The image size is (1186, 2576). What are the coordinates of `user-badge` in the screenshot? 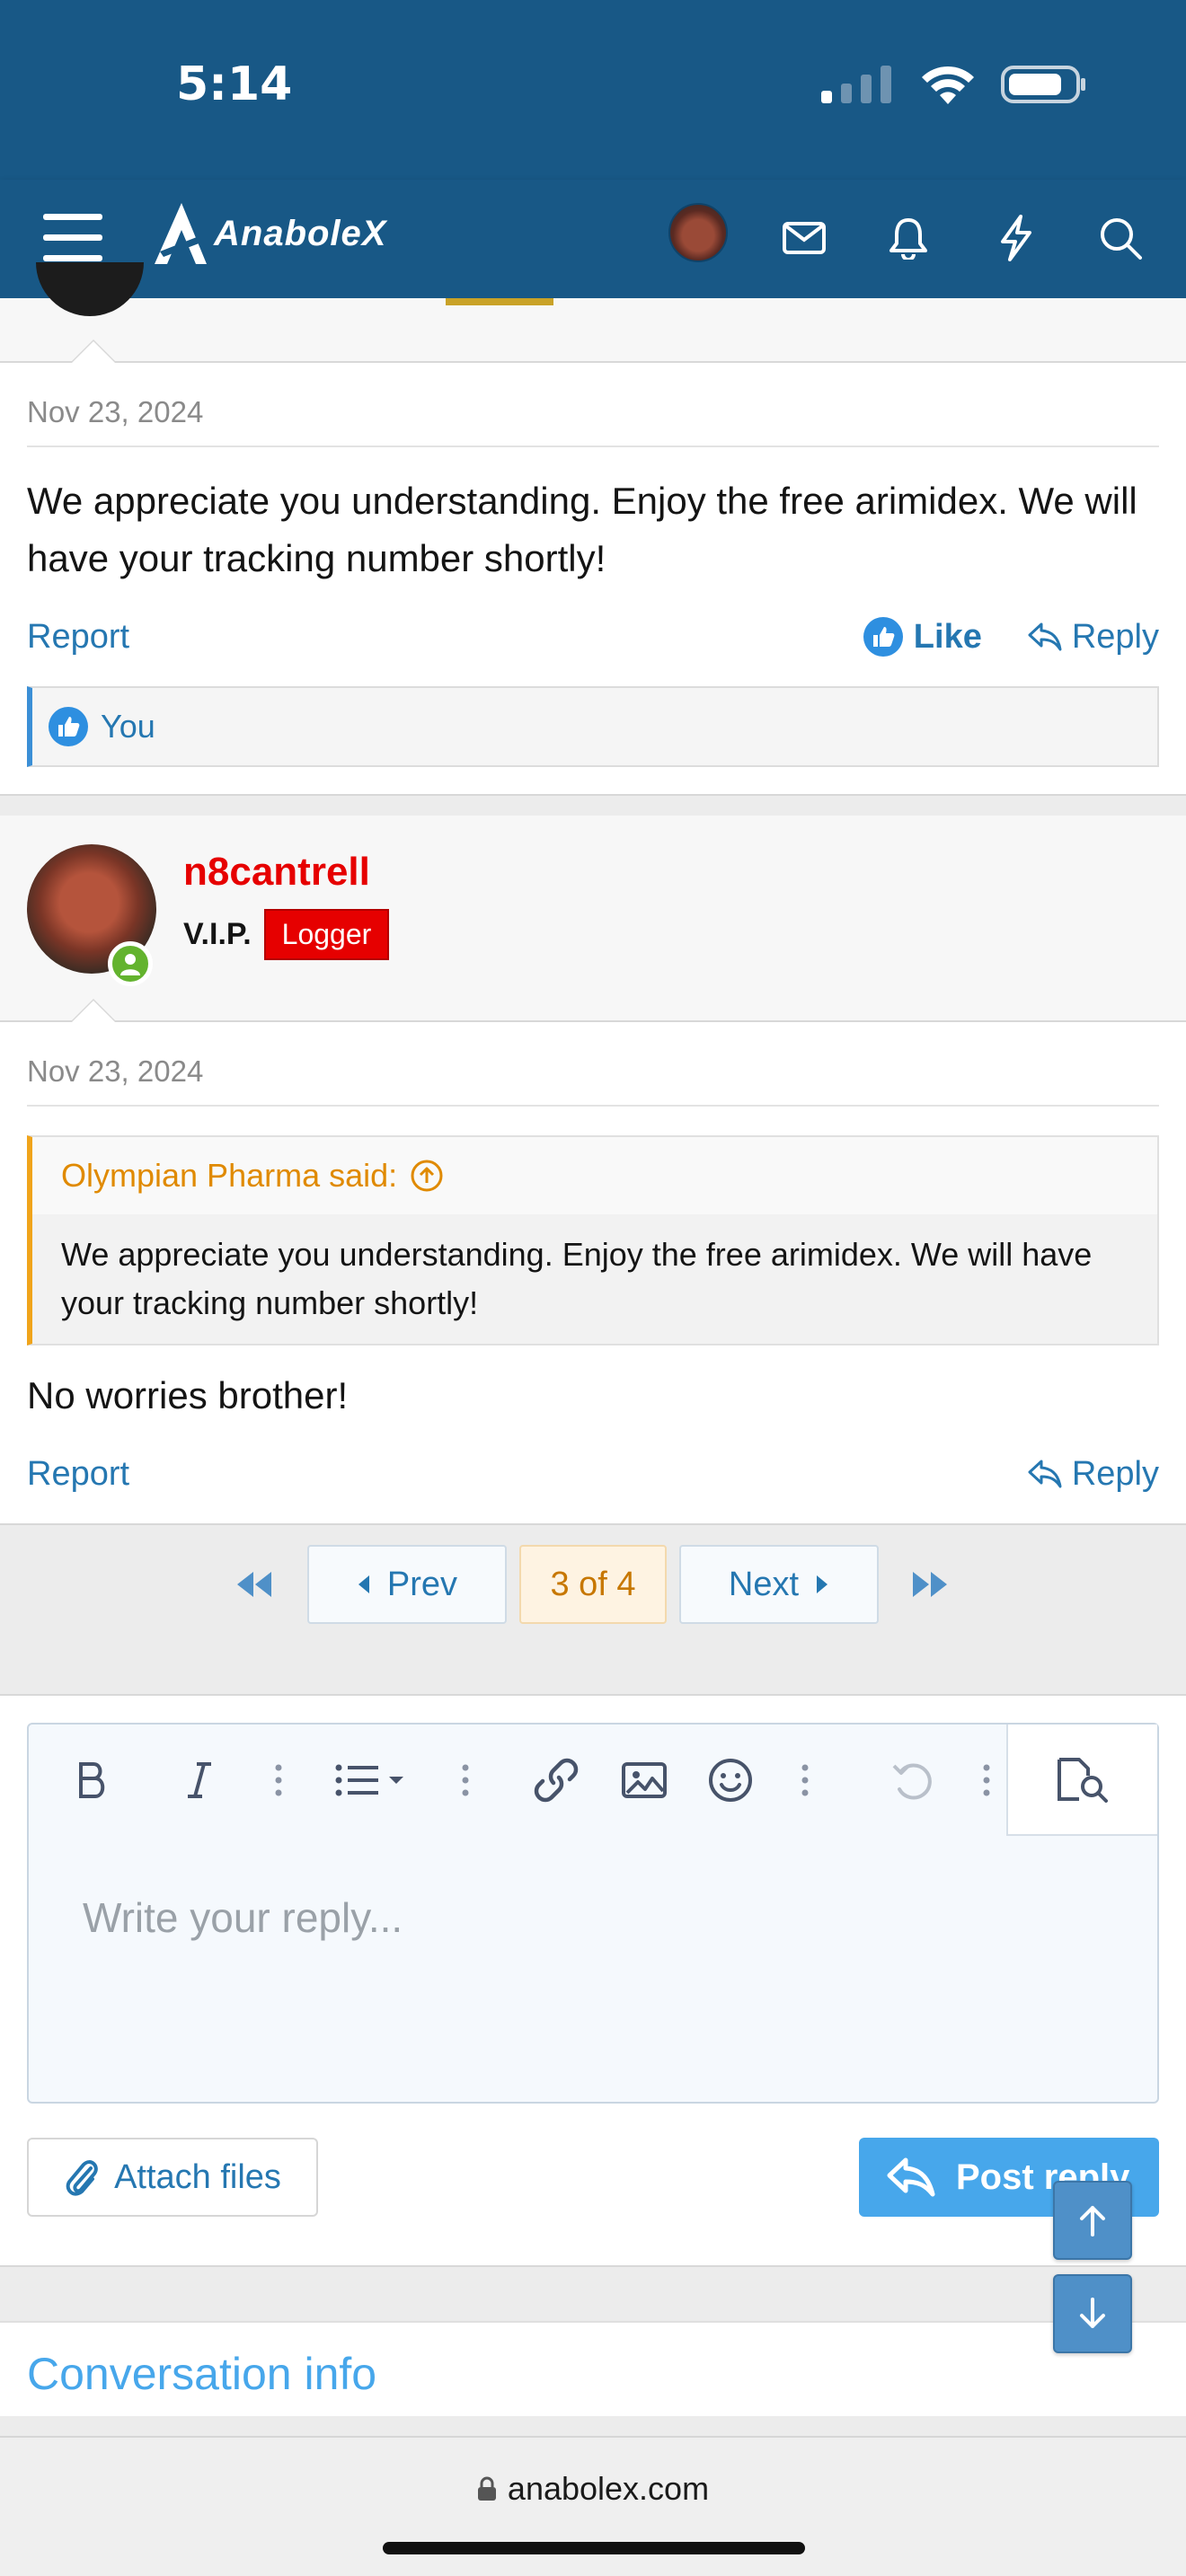 It's located at (499, 301).